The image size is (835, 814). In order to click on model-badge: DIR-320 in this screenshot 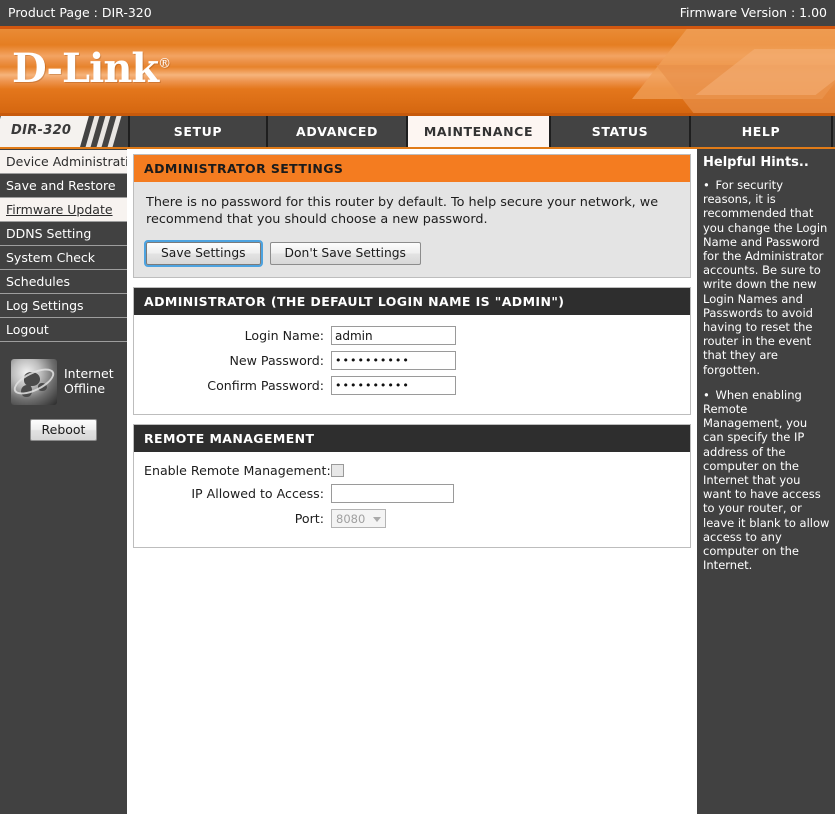, I will do `click(64, 131)`.